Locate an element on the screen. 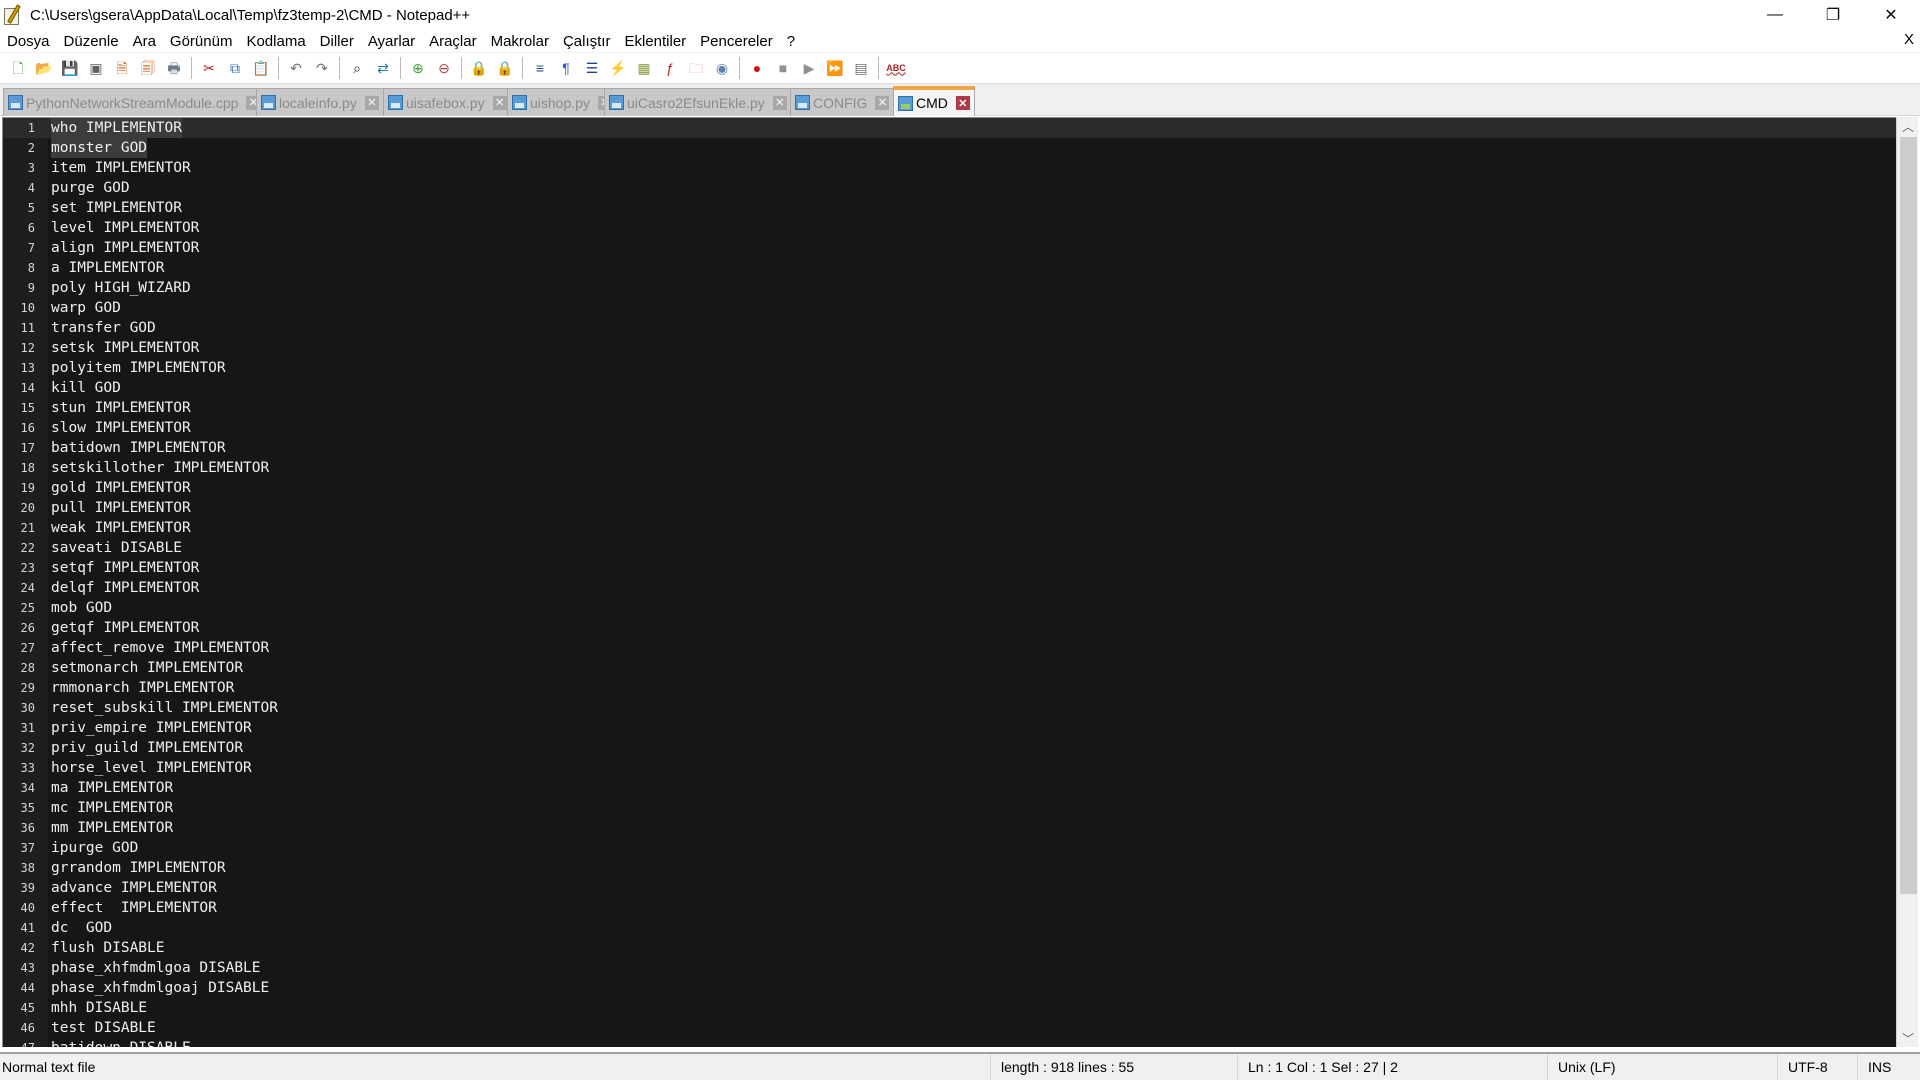 Image resolution: width=1920 pixels, height=1080 pixels. menu-item: Çalıştır is located at coordinates (587, 41).